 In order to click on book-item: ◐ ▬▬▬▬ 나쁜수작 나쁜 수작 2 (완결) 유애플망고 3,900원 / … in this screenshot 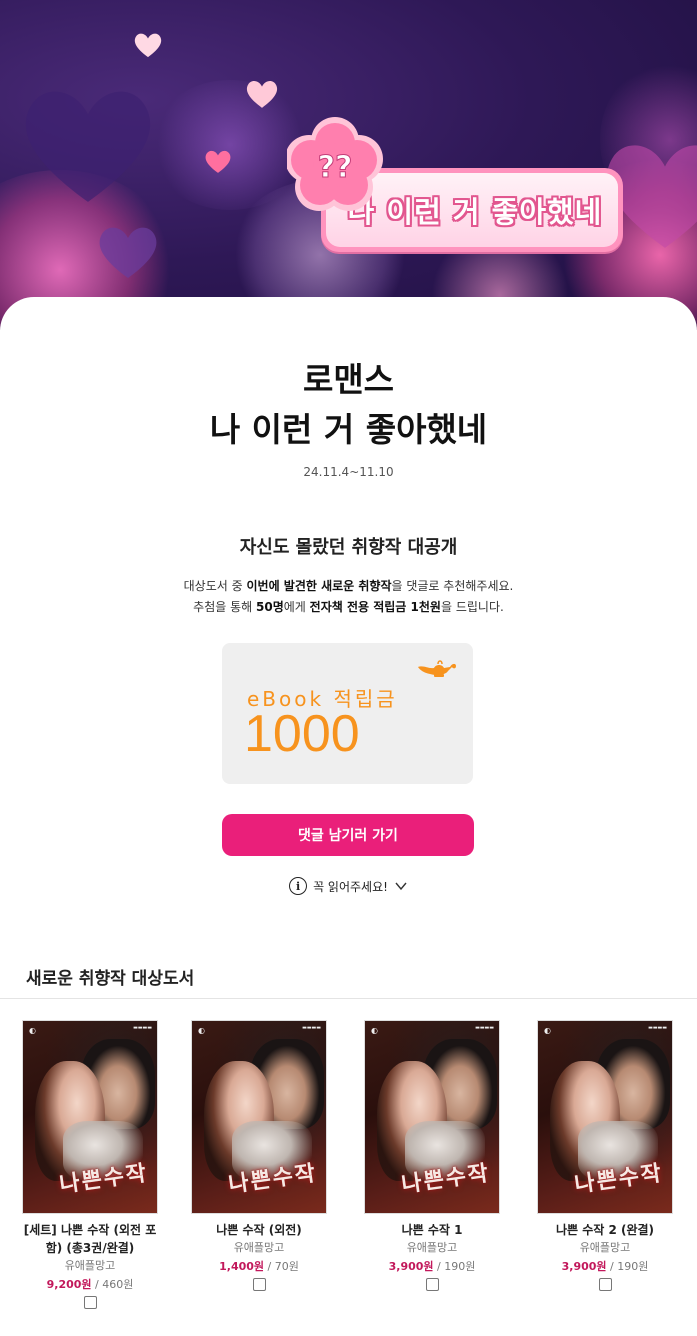, I will do `click(605, 1155)`.